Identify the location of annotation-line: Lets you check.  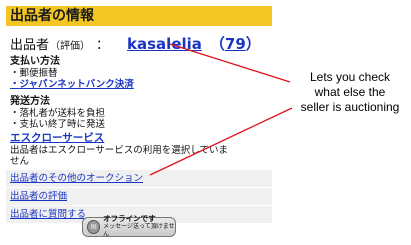
(350, 77).